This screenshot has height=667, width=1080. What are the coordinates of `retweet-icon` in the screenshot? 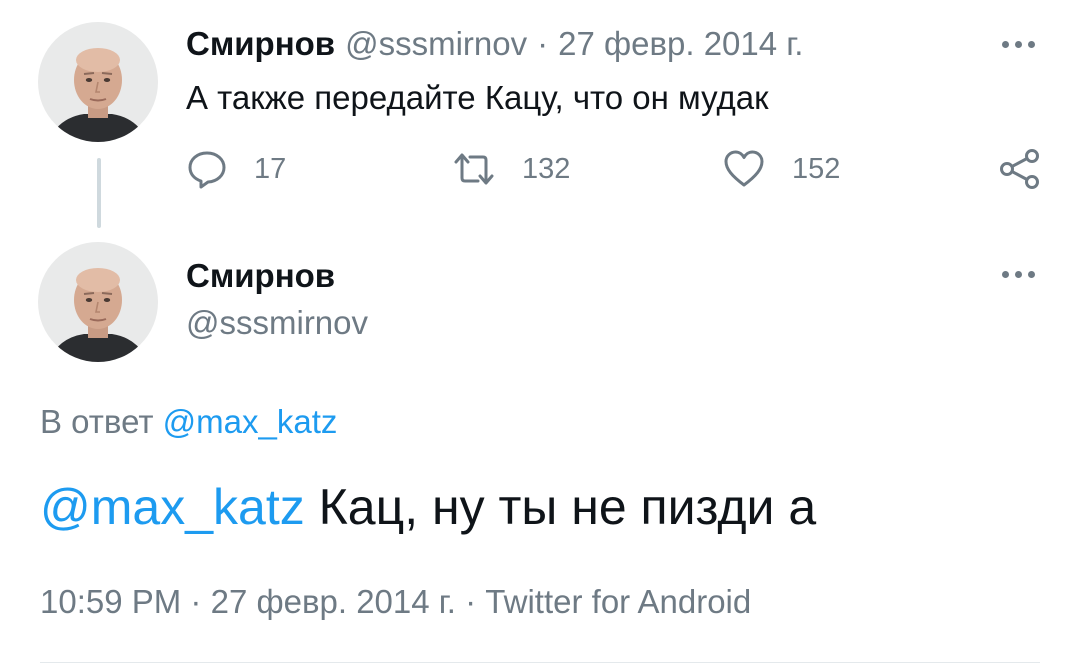 It's located at (474, 169).